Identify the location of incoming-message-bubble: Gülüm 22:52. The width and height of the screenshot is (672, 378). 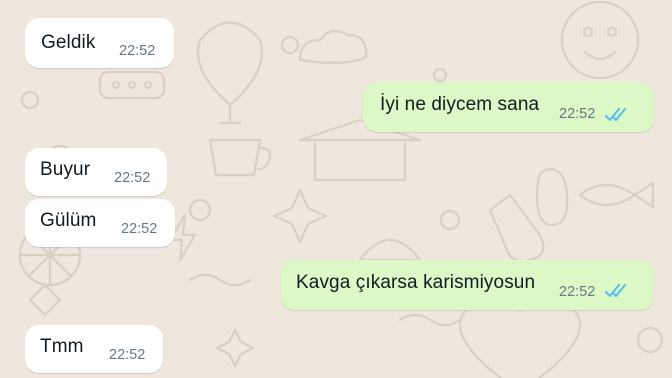
(100, 223).